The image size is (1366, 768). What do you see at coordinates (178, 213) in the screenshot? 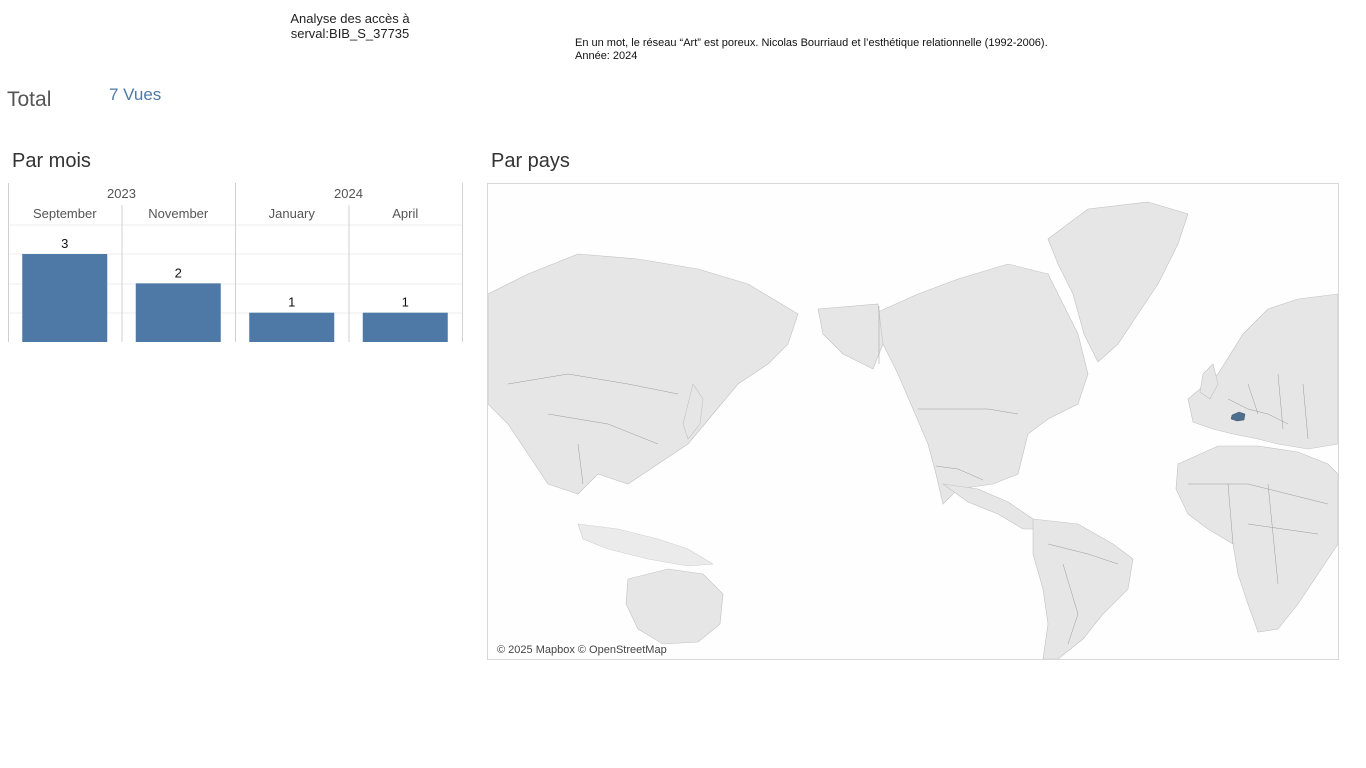
I see `month-header: November` at bounding box center [178, 213].